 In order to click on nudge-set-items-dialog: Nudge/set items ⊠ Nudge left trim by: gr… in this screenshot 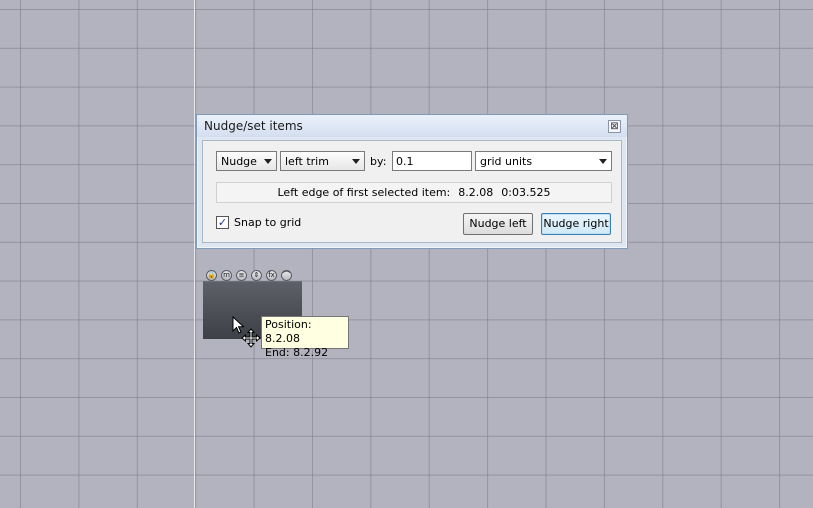, I will do `click(412, 181)`.